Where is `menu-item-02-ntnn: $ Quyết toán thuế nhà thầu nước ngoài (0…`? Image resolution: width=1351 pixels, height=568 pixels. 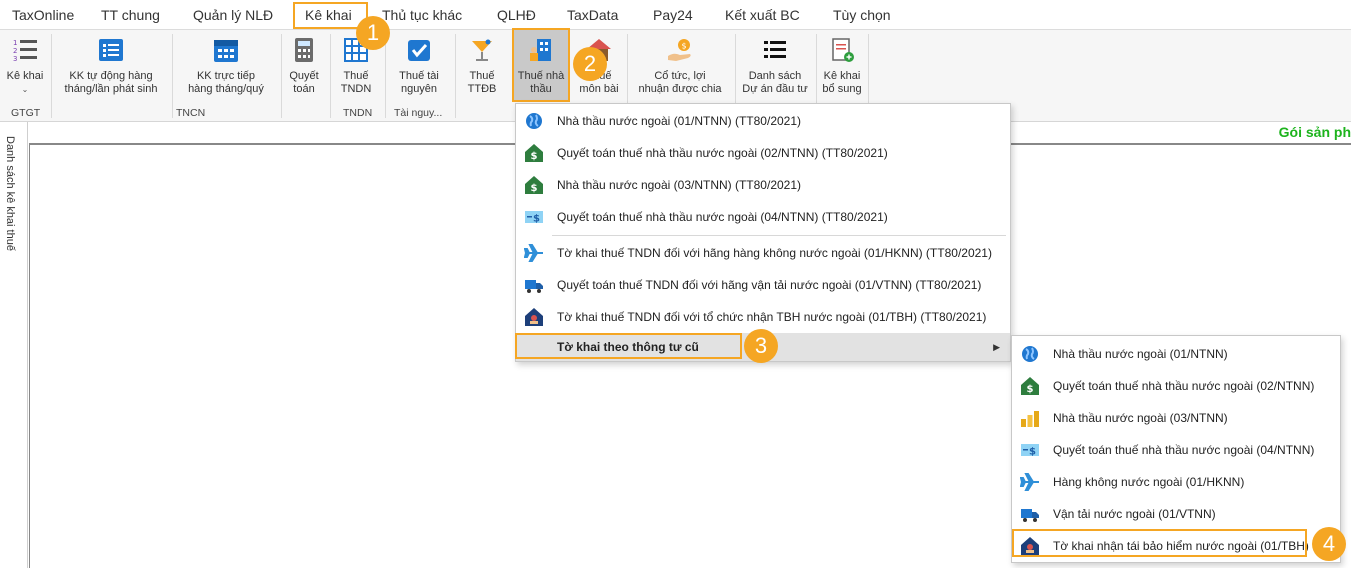
menu-item-02-ntnn: $ Quyết toán thuế nhà thầu nước ngoài (0… is located at coordinates (763, 153).